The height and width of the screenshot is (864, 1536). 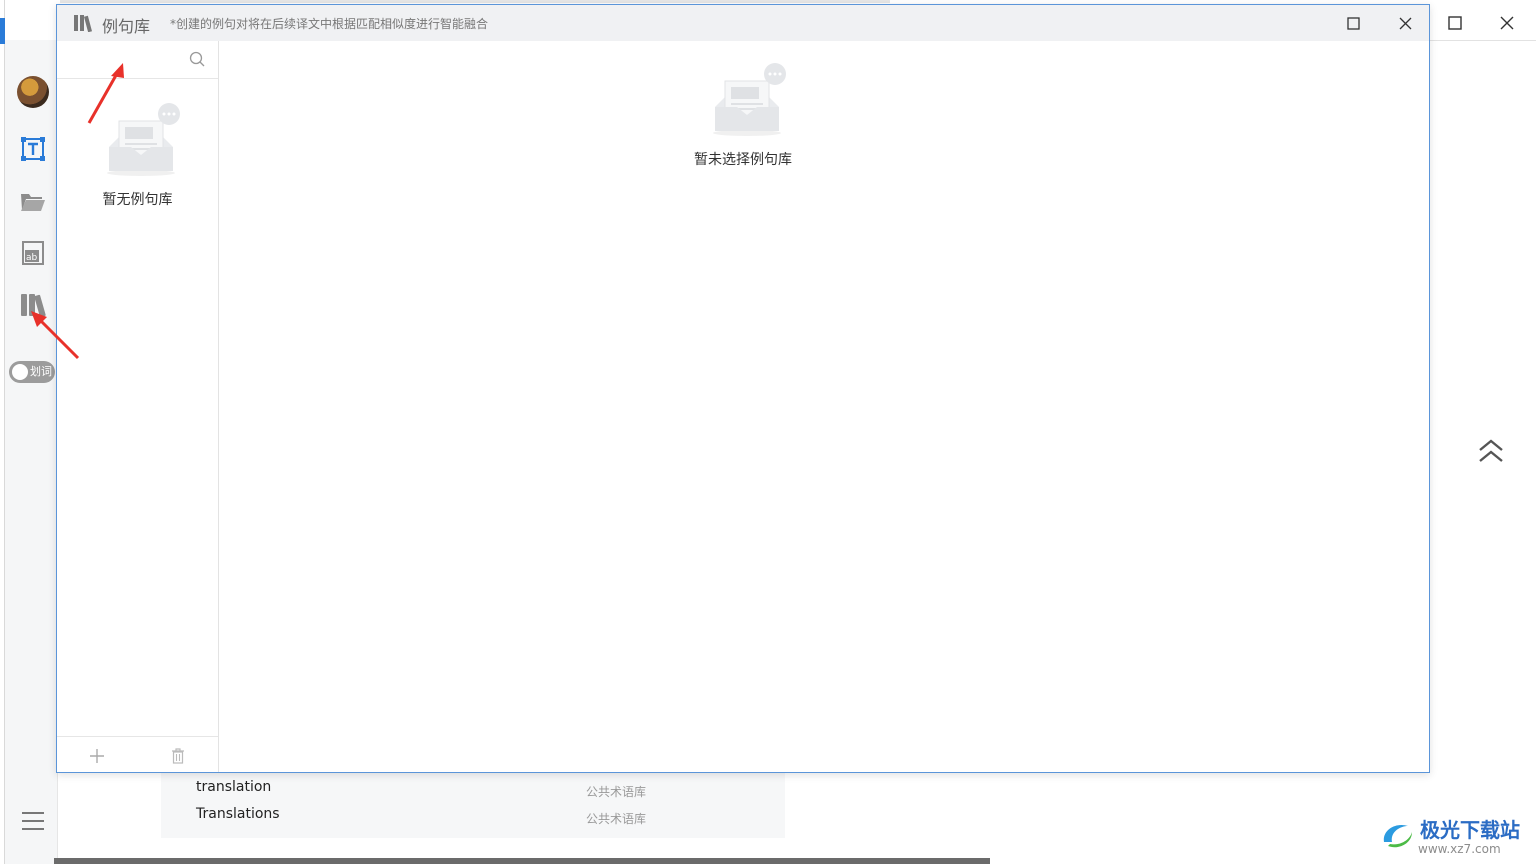 I want to click on main-close-button, so click(x=1507, y=23).